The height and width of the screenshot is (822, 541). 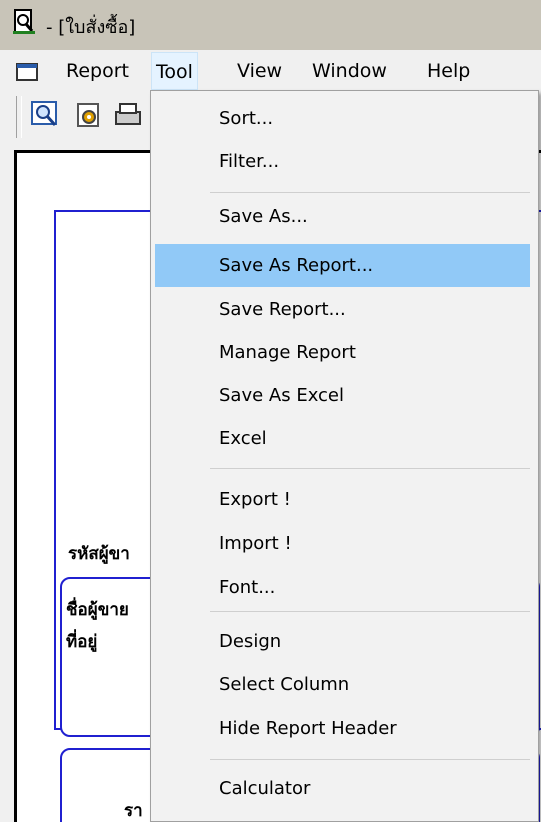 I want to click on menu-item-save-as-excel: Save As Excel, so click(x=342, y=395).